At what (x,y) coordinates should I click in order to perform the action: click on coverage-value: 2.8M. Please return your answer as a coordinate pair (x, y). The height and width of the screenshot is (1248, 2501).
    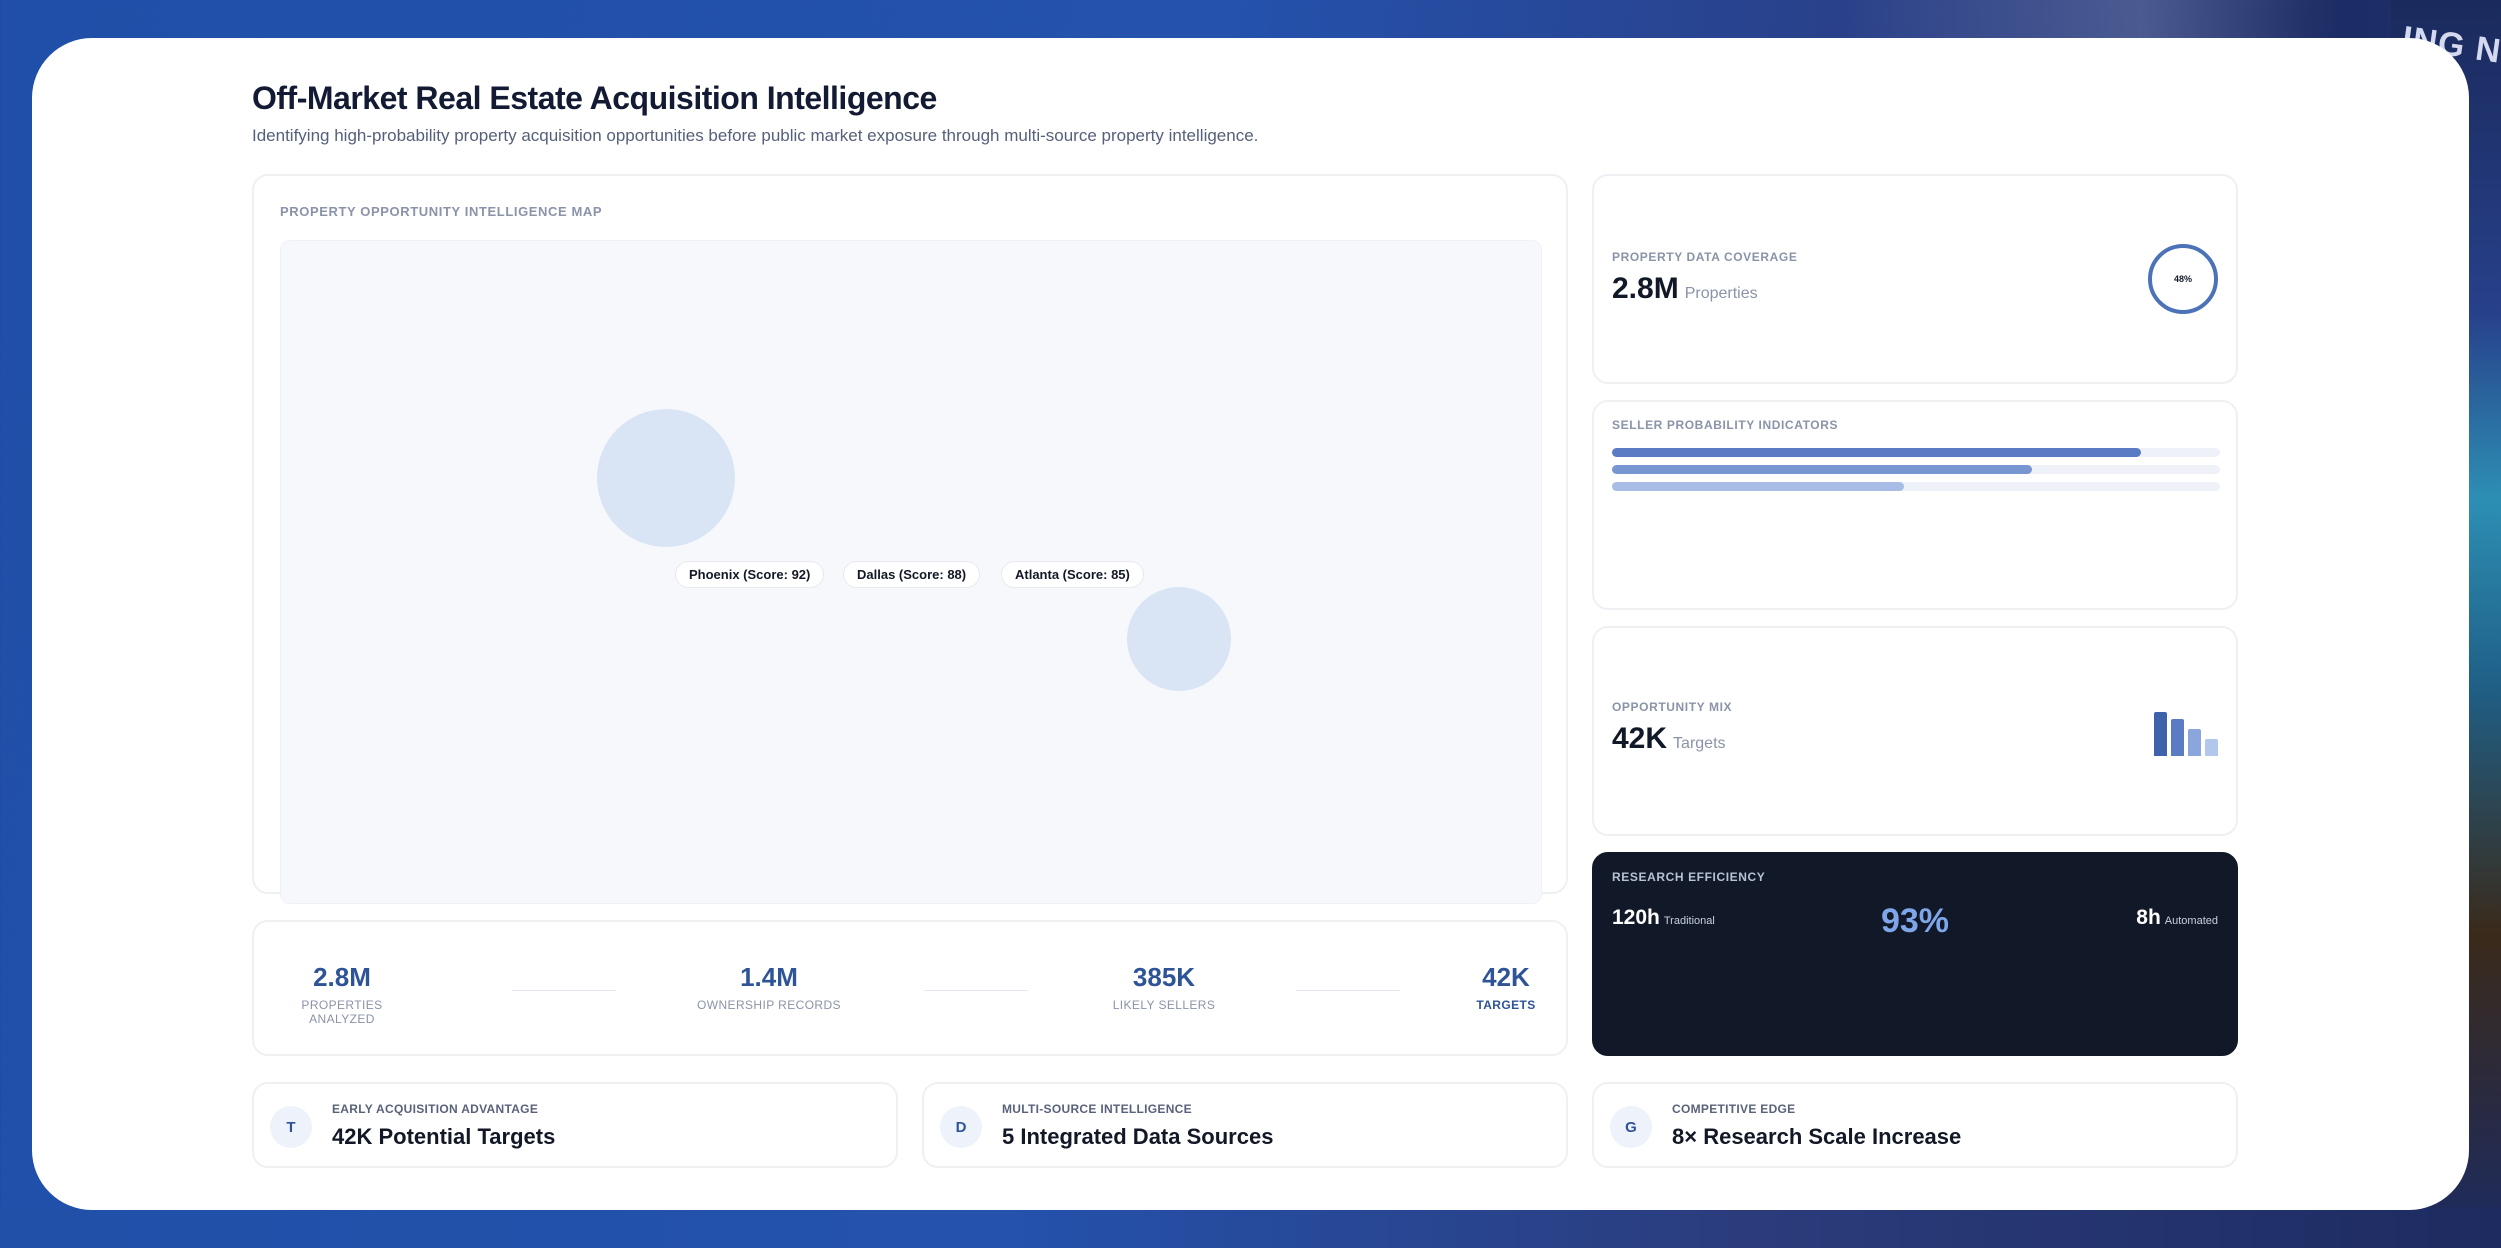
    Looking at the image, I should click on (1645, 288).